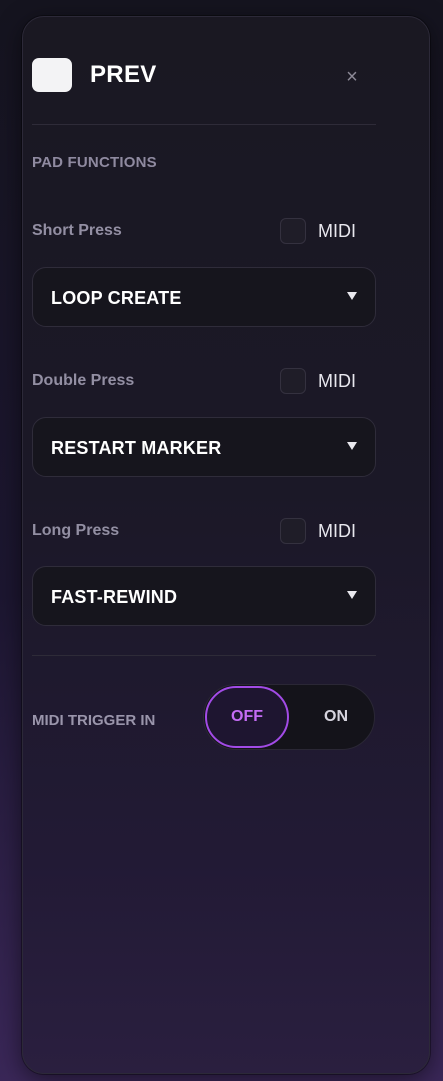  I want to click on double-press-select: RESTART MARKER, so click(204, 447).